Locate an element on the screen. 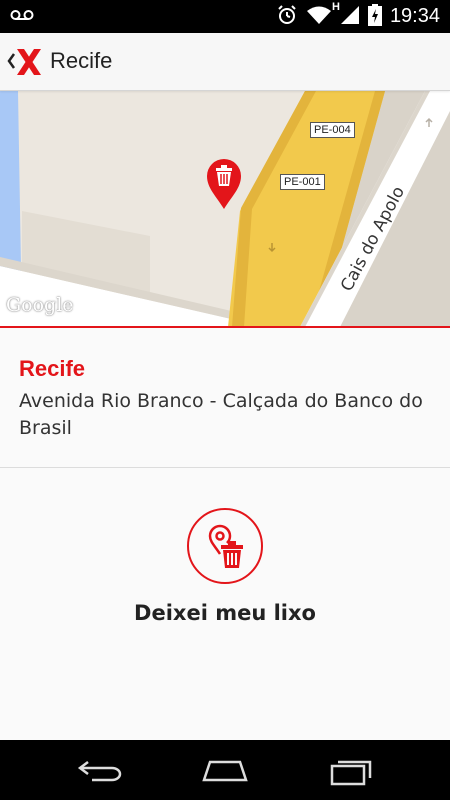 The image size is (450, 800). road-label-pe-001: PE-001 is located at coordinates (302, 182).